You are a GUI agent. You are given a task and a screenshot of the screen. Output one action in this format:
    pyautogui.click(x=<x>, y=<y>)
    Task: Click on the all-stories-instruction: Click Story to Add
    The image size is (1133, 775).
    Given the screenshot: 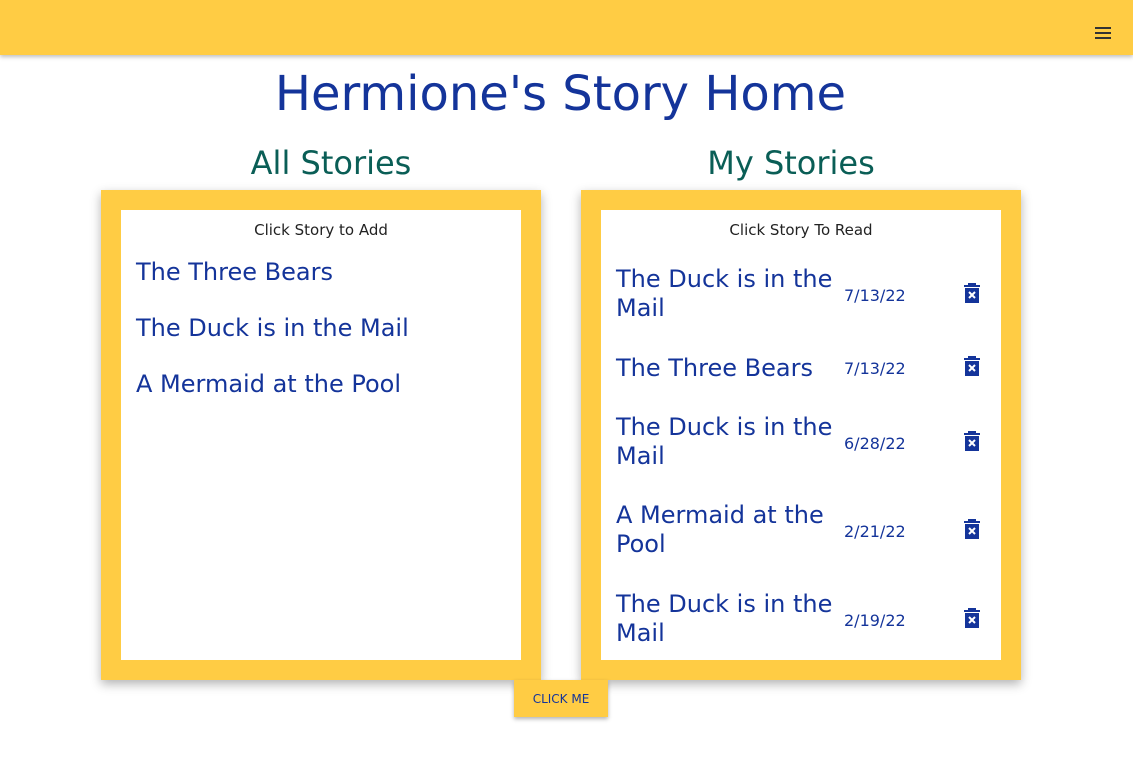 What is the action you would take?
    pyautogui.click(x=321, y=230)
    